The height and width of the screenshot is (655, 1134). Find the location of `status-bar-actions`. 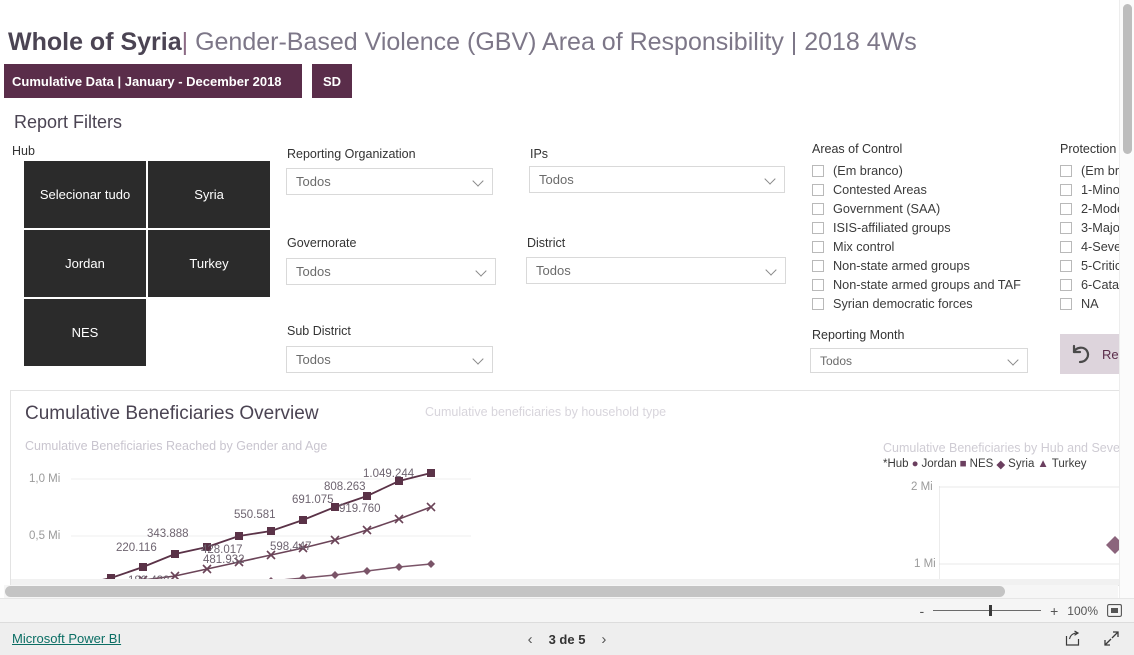

status-bar-actions is located at coordinates (1092, 641).